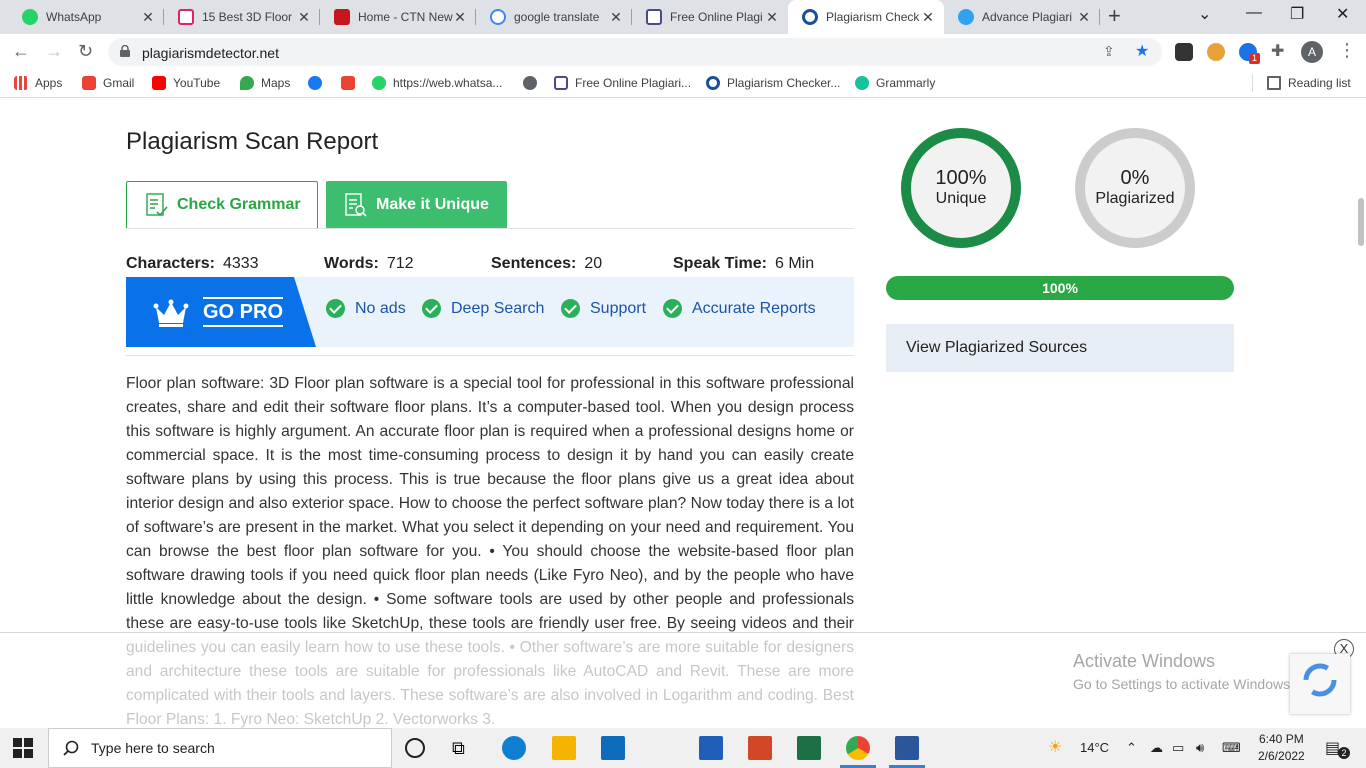 This screenshot has width=1366, height=768. I want to click on onedrive-icon: ☁, so click(1156, 748).